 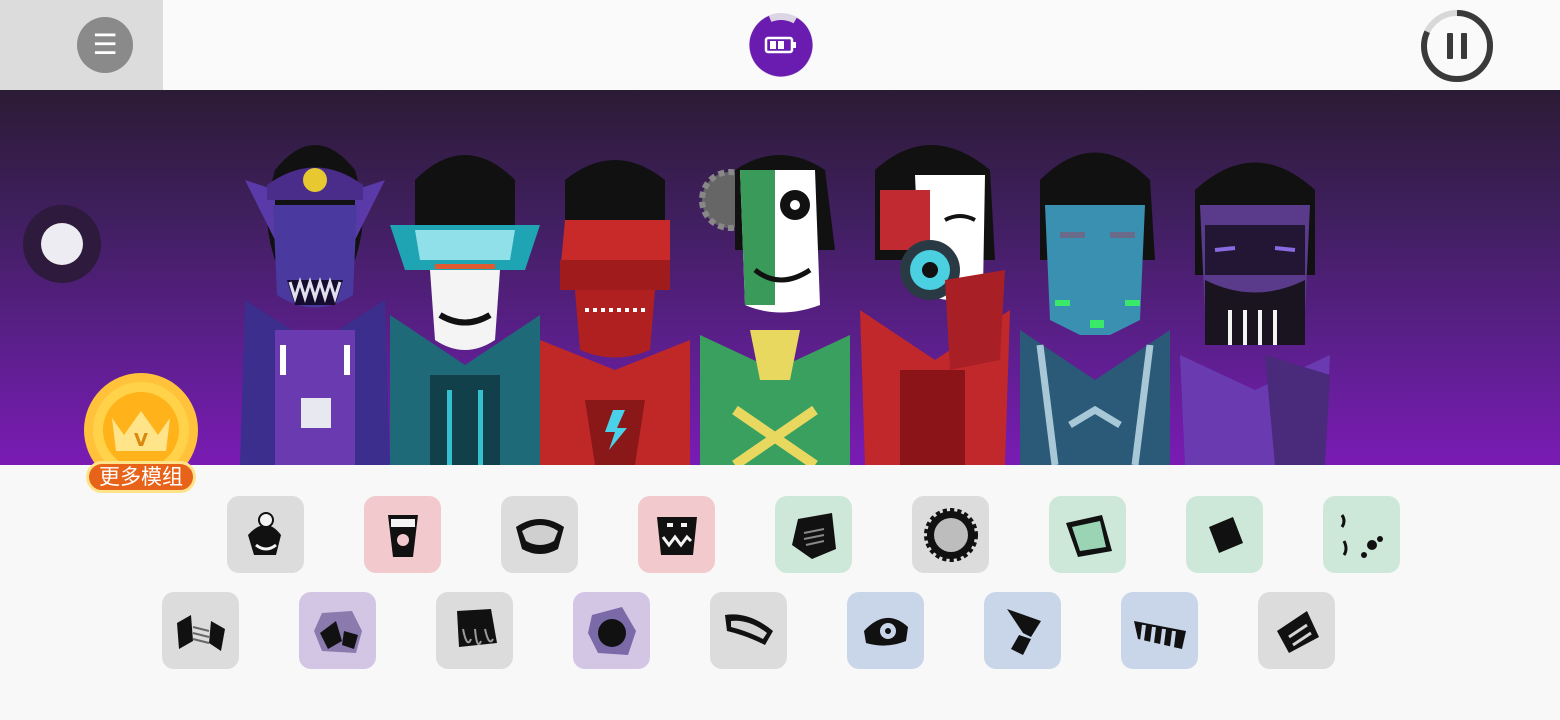 I want to click on square-sound-icon, so click(x=1224, y=534).